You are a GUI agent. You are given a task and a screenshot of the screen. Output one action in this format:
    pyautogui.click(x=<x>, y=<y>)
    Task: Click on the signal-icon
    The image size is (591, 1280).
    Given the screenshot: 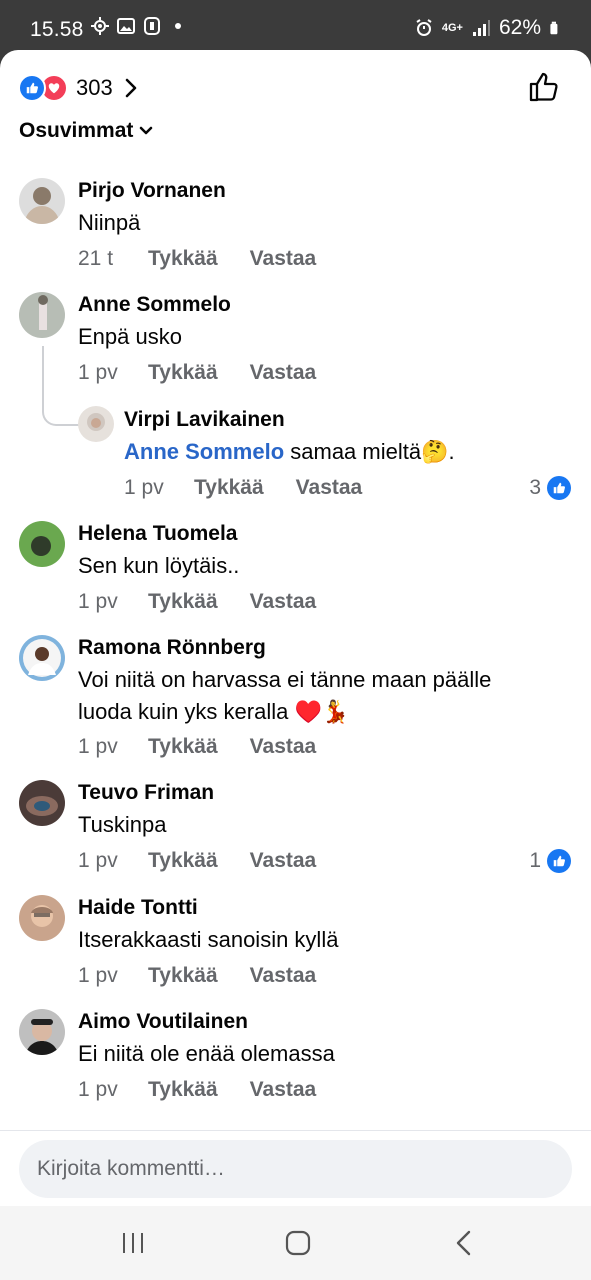 What is the action you would take?
    pyautogui.click(x=481, y=28)
    